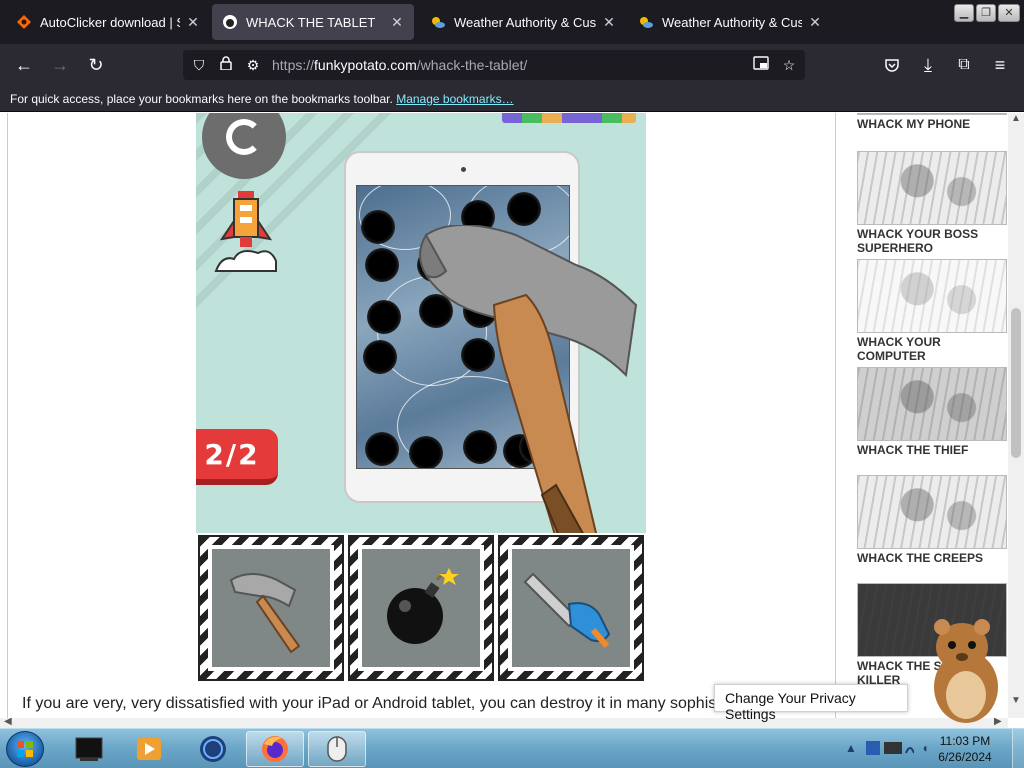 This screenshot has width=1024, height=768. I want to click on privacy-settings-button: Change Your Privacy Settings, so click(811, 703).